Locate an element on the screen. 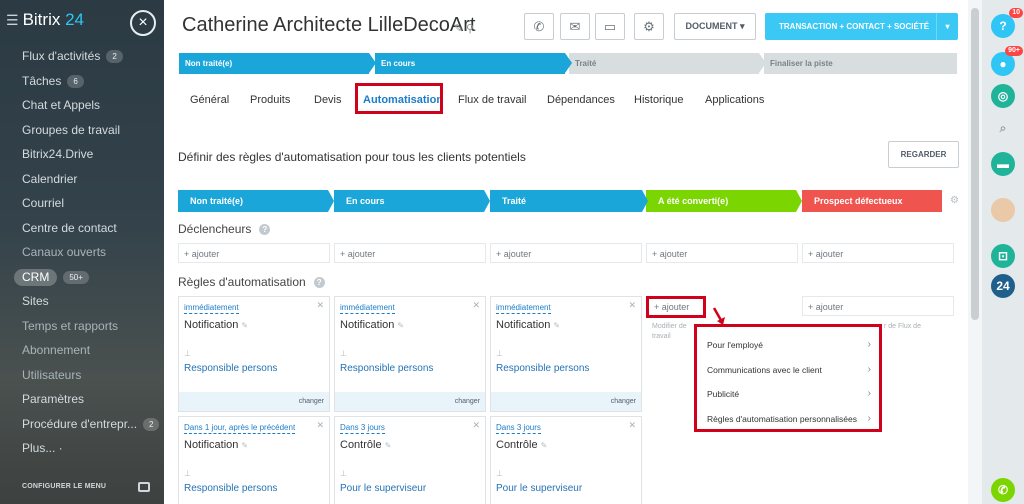 This screenshot has height=504, width=1024. phone-icon: ✆ is located at coordinates (539, 26).